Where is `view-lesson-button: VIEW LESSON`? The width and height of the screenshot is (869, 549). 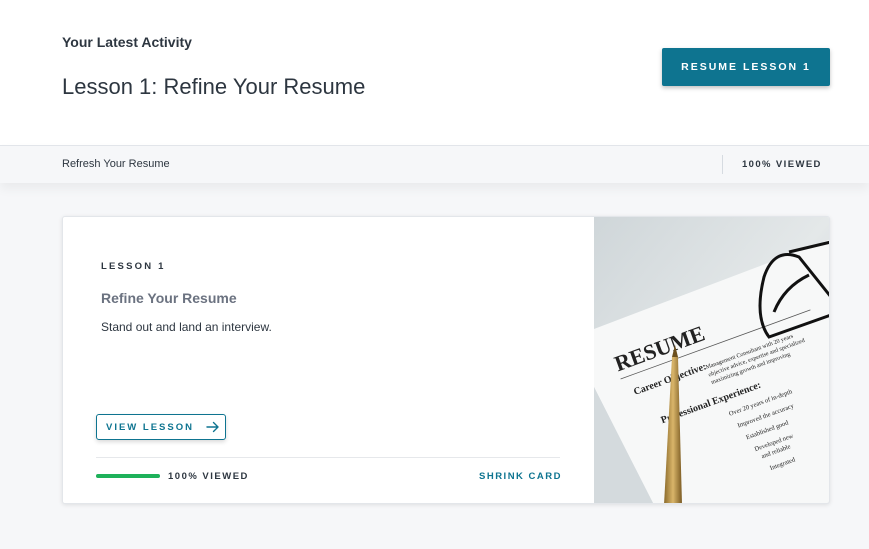
view-lesson-button: VIEW LESSON is located at coordinates (161, 427).